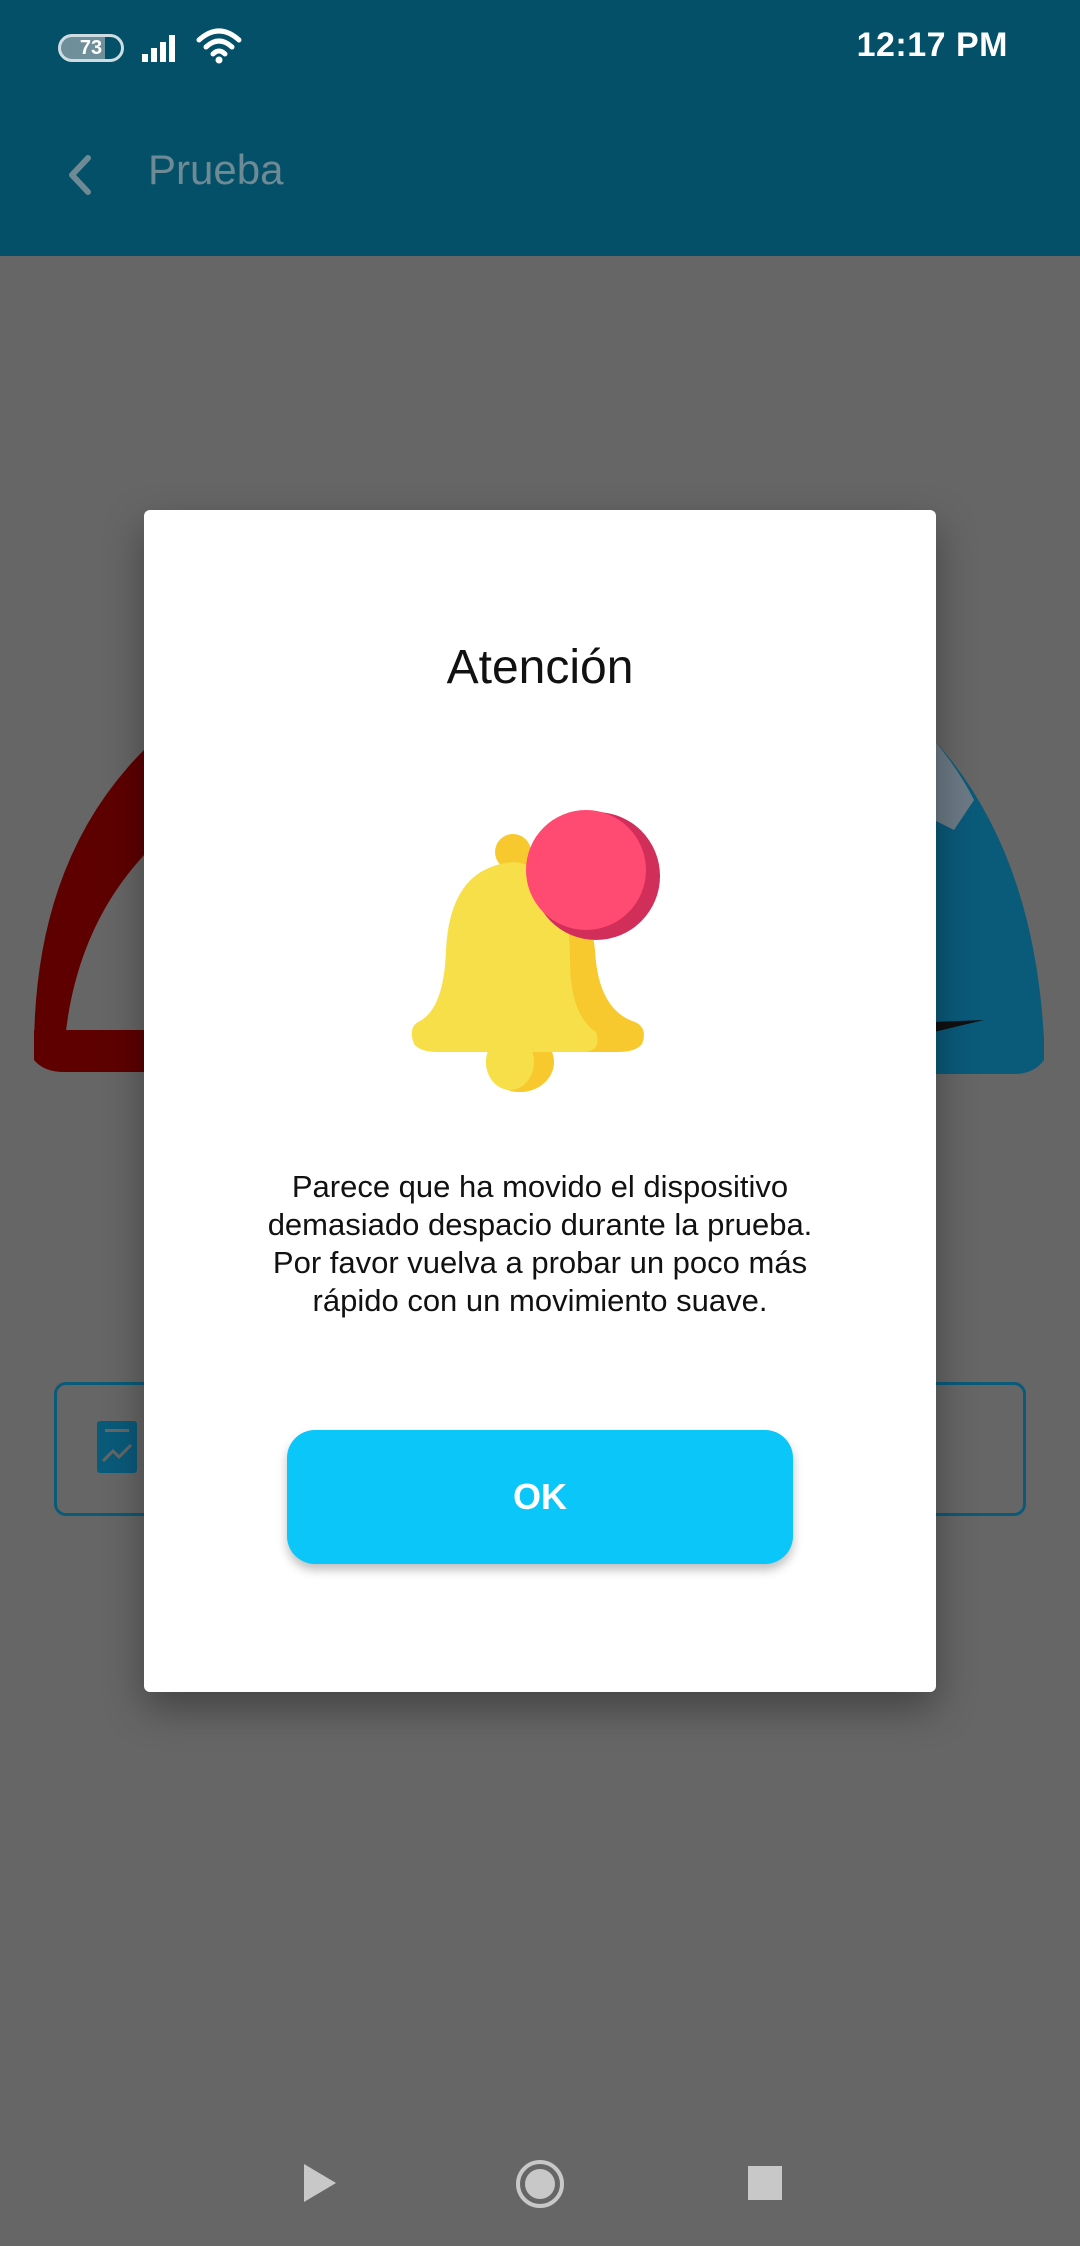  I want to click on app-bar: Prueba, so click(540, 176).